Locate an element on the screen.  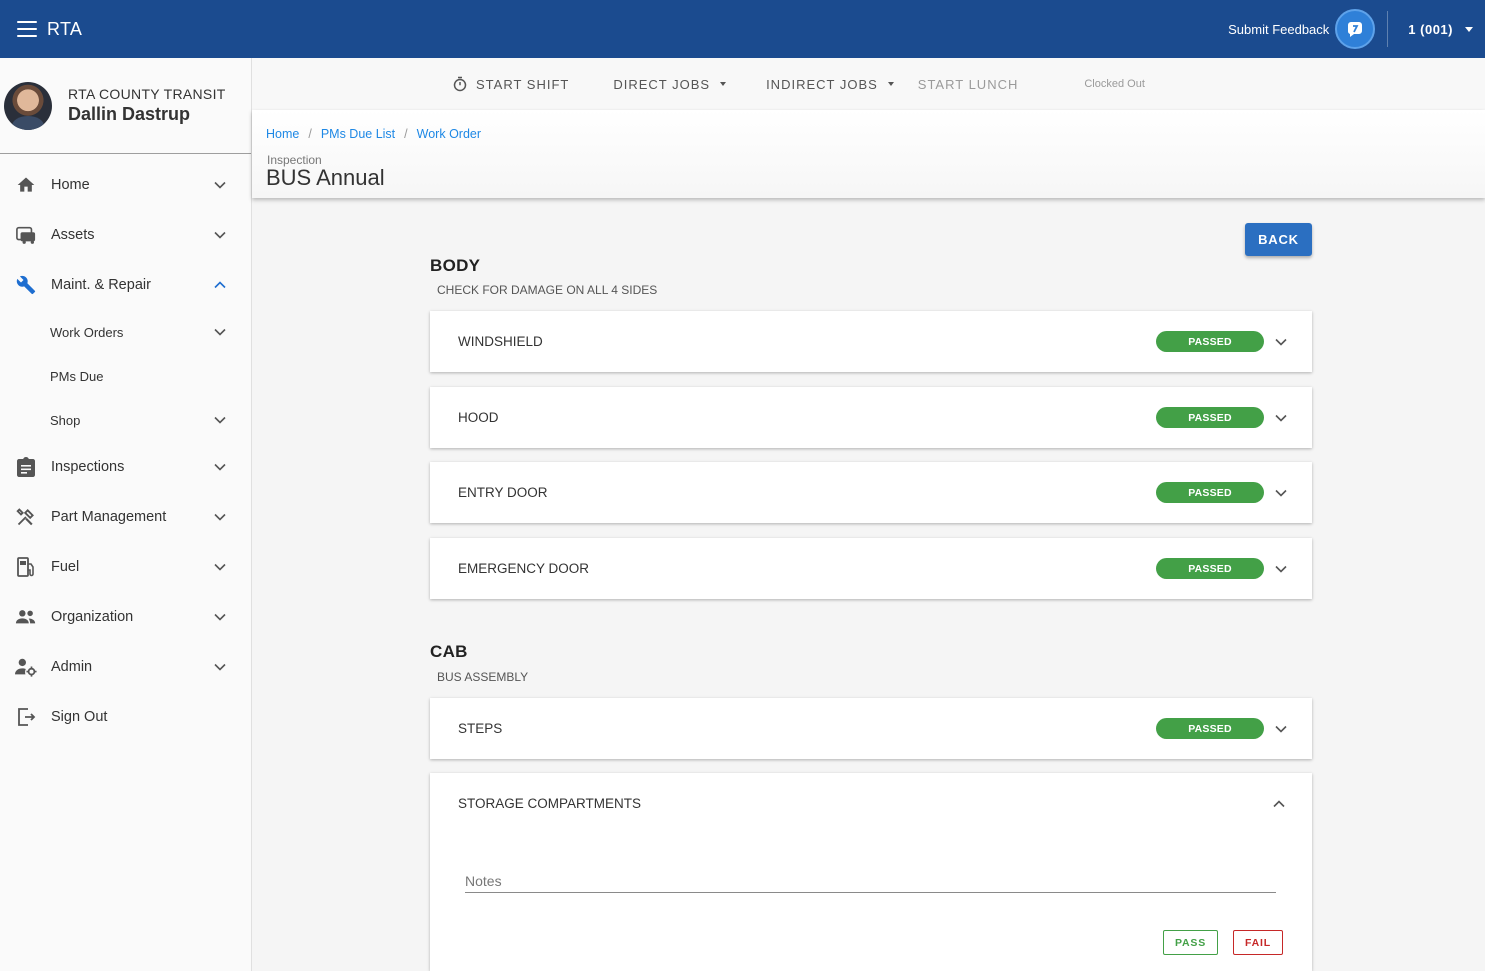
breadcrumb-work-order-link: Work Order is located at coordinates (449, 134).